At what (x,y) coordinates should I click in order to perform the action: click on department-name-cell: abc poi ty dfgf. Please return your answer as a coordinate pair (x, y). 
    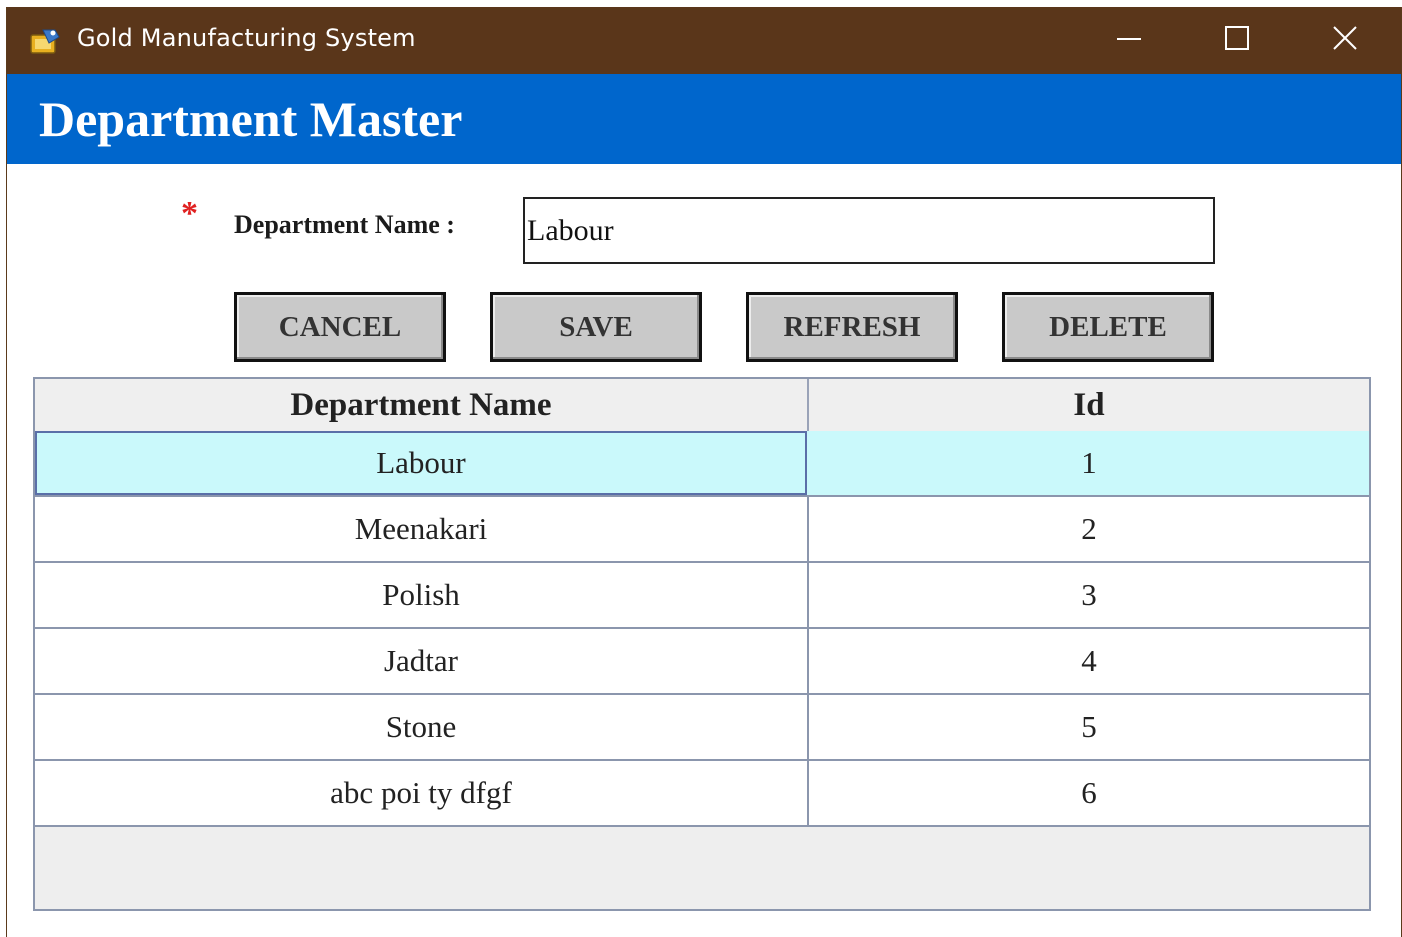
    Looking at the image, I should click on (422, 793).